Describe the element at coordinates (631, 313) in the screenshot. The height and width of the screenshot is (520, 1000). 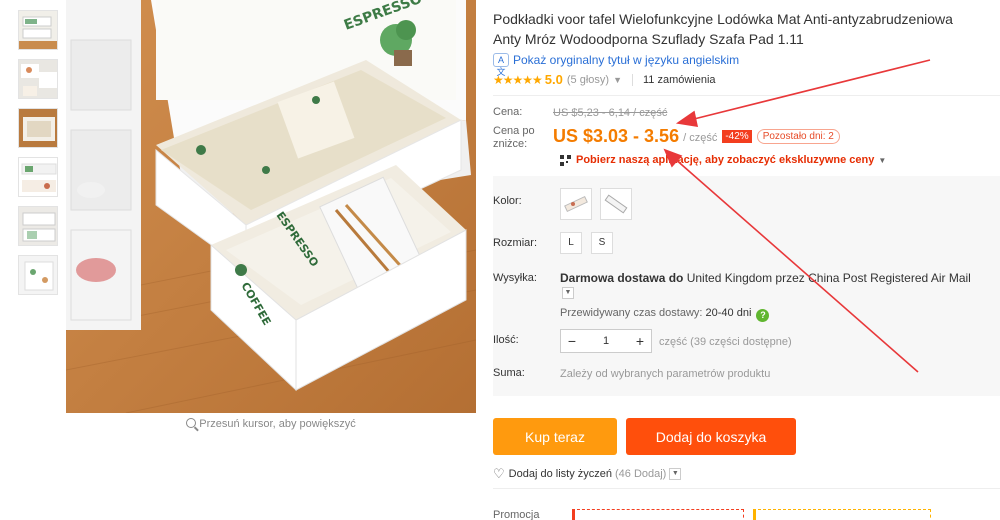
I see `delivery-estimate-label: Przewidywany czas dostawy:` at that location.